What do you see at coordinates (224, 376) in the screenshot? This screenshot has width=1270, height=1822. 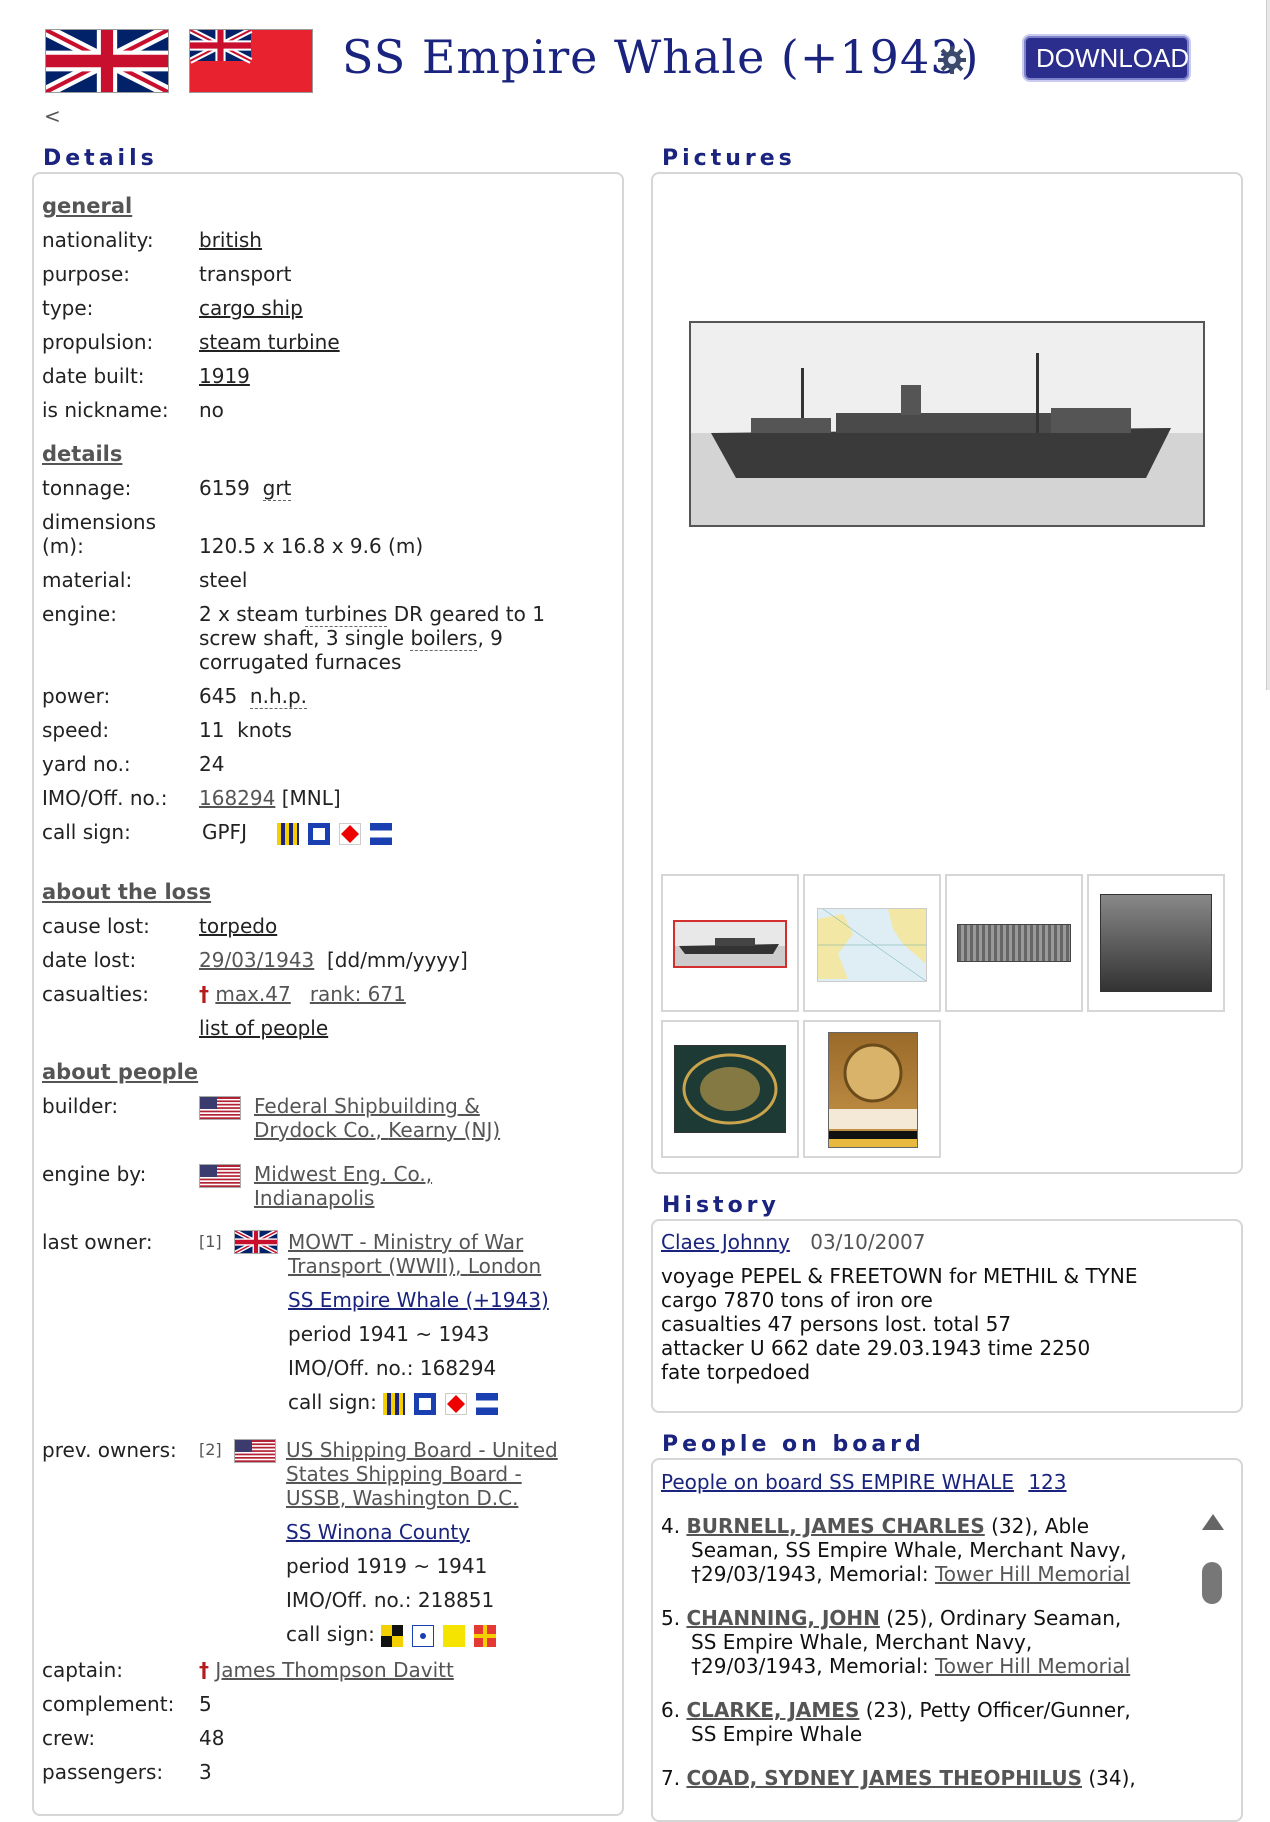 I see `date-built-link: 1919` at bounding box center [224, 376].